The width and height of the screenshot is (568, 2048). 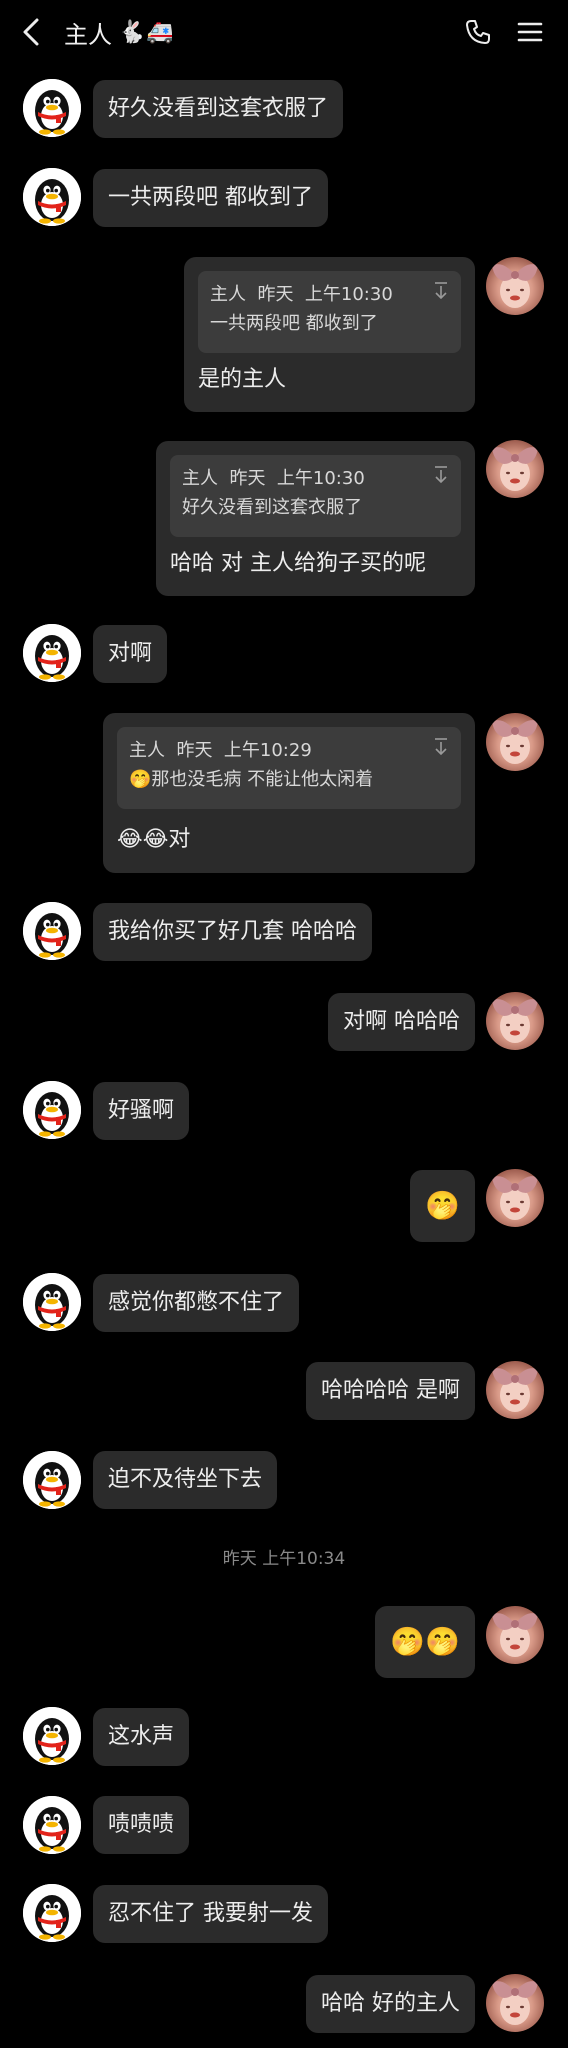 I want to click on reply-bubble: 主人 昨天 上午10:30 一共两段吧 都收到了 是的主人, so click(x=329, y=334).